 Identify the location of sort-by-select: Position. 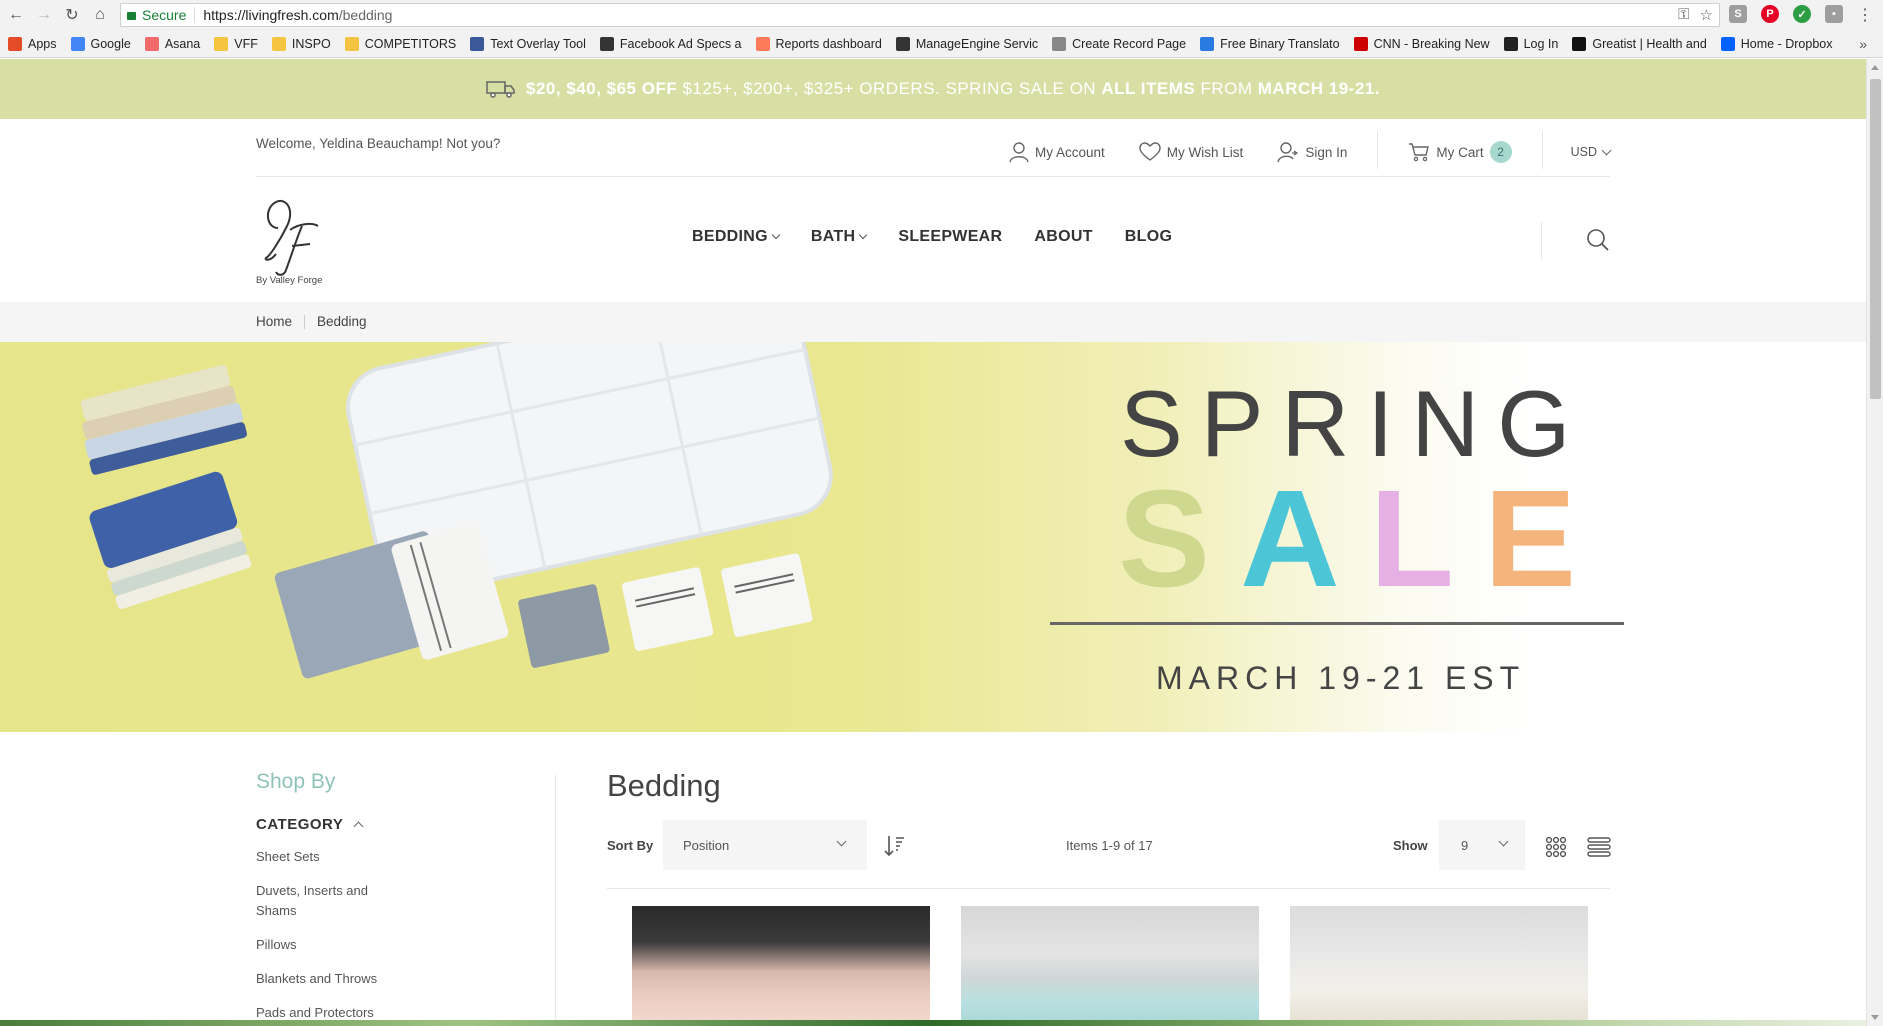
(765, 845).